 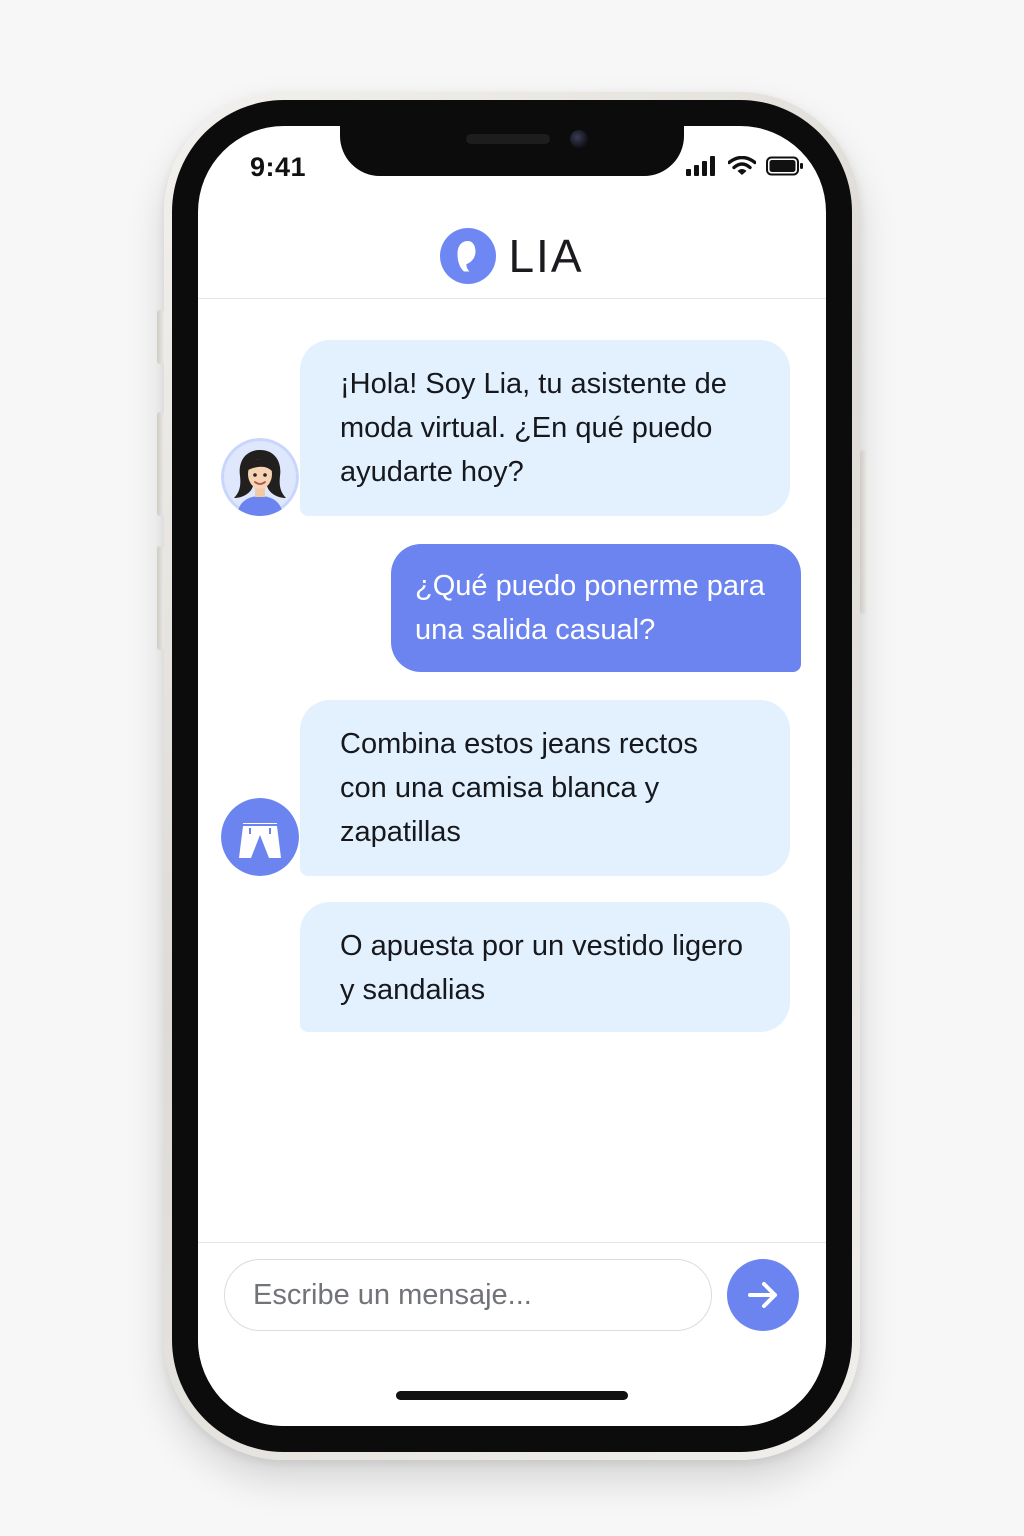 What do you see at coordinates (512, 1395) in the screenshot?
I see `home-indicator` at bounding box center [512, 1395].